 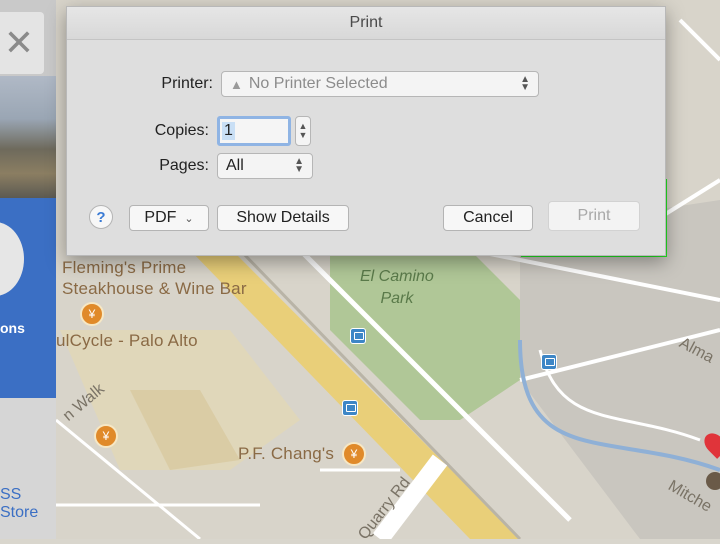 What do you see at coordinates (181, 130) in the screenshot?
I see `copies-label: Copies:` at bounding box center [181, 130].